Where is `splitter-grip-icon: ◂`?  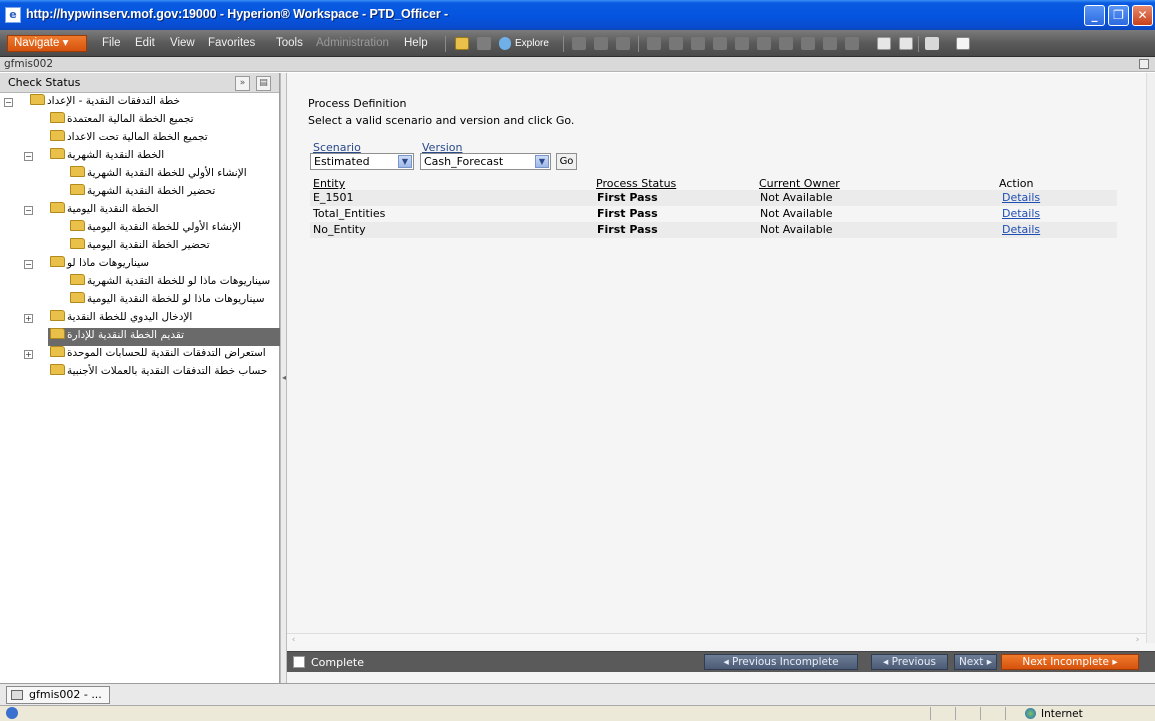
splitter-grip-icon: ◂ is located at coordinates (284, 378).